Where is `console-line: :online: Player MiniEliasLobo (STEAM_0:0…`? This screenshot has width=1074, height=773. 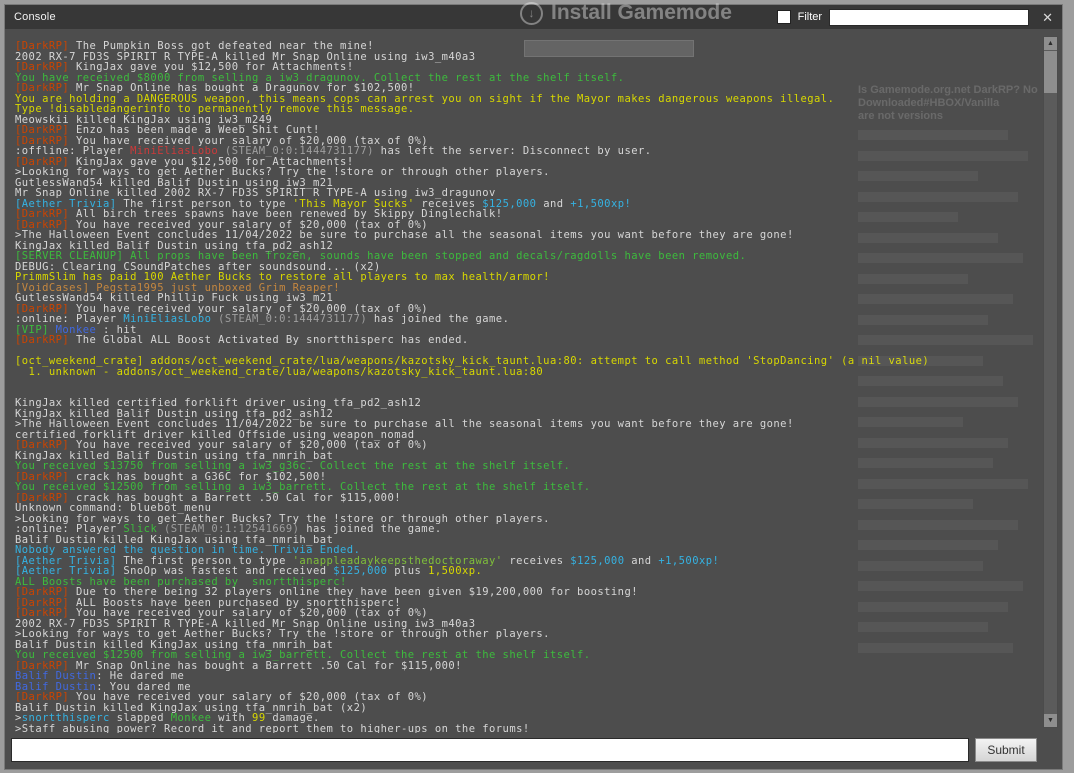 console-line: :online: Player MiniEliasLobo (STEAM_0:0… is located at coordinates (262, 319).